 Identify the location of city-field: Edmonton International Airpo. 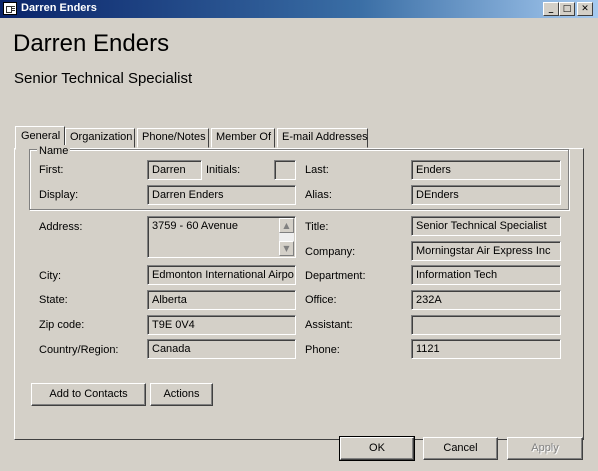
(221, 275).